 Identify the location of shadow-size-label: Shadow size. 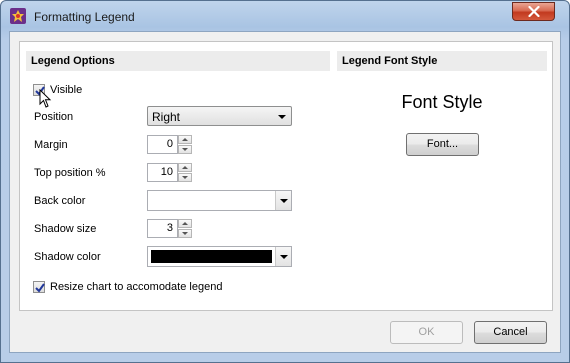
(65, 229).